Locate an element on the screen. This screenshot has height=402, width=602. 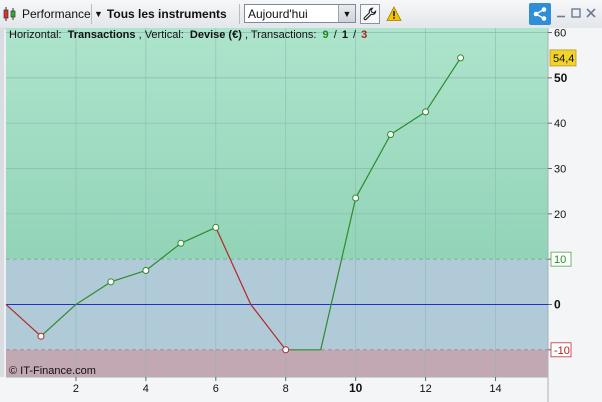
settings-button is located at coordinates (370, 14).